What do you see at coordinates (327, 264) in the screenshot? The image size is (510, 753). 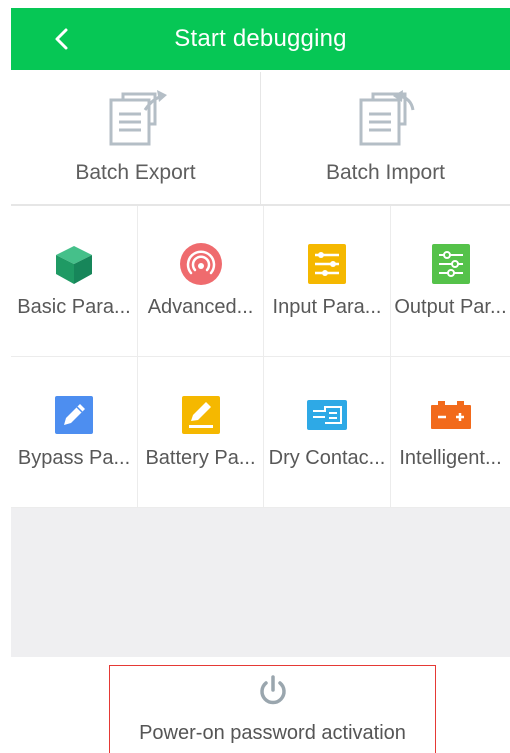 I see `input-sliders-icon` at bounding box center [327, 264].